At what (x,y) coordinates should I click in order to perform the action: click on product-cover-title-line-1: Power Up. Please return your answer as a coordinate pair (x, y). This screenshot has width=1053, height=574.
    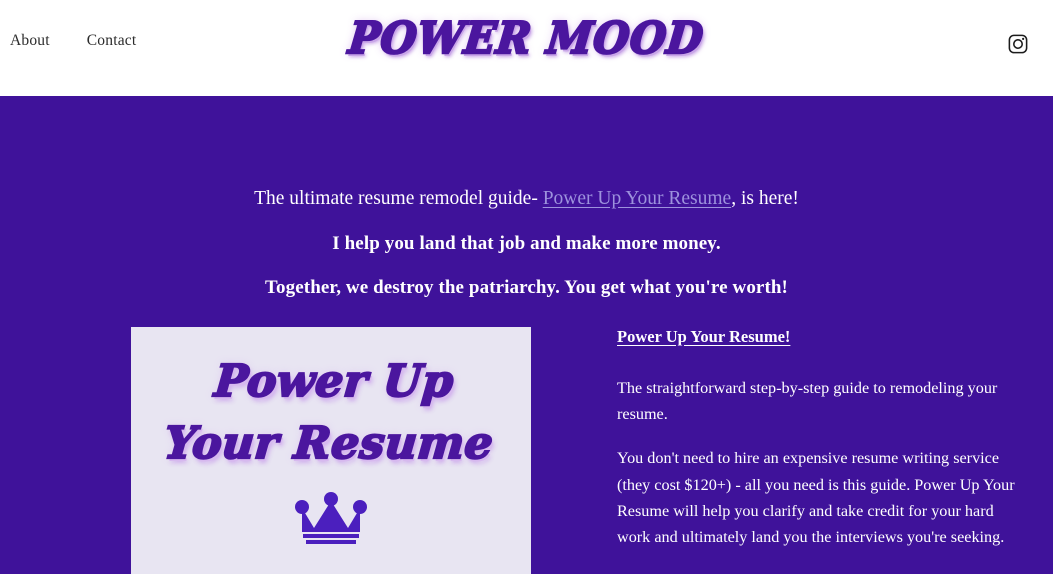
    Looking at the image, I should click on (333, 381).